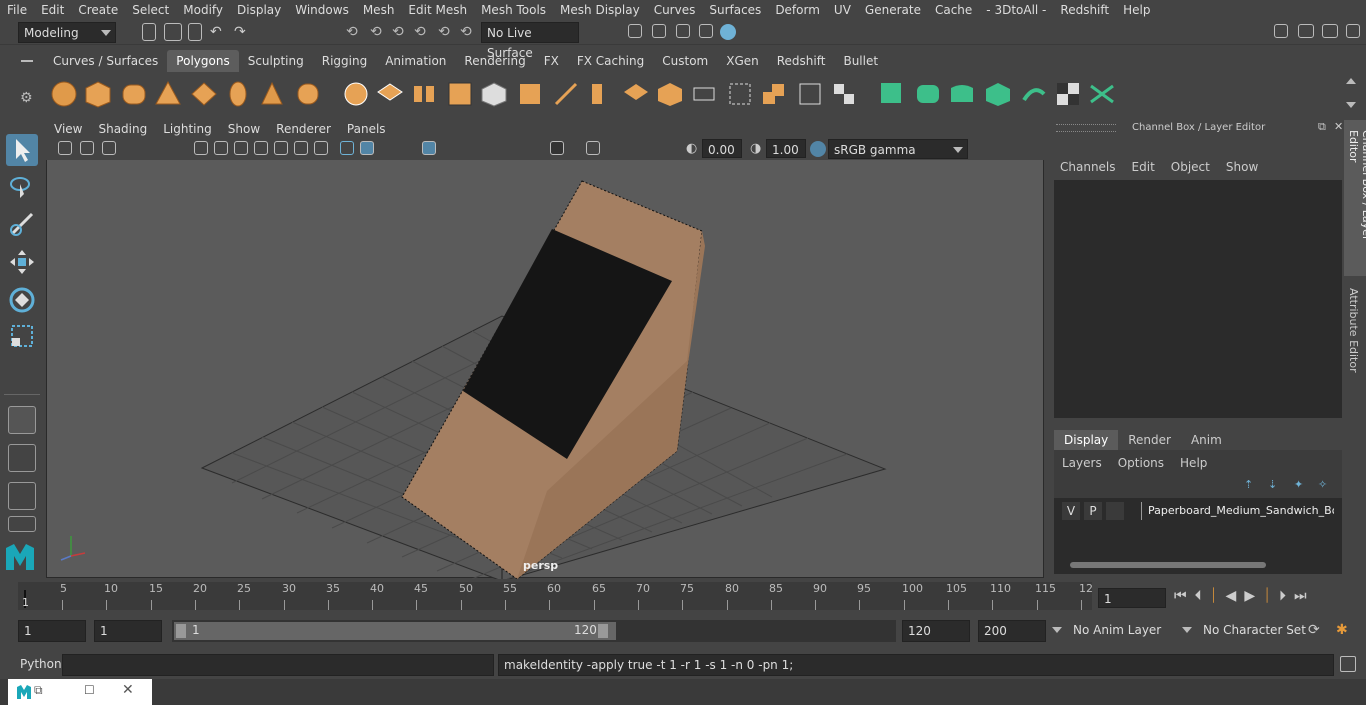 Image resolution: width=1366 pixels, height=705 pixels. Describe the element at coordinates (201, 148) in the screenshot. I see `grid-icon` at that location.